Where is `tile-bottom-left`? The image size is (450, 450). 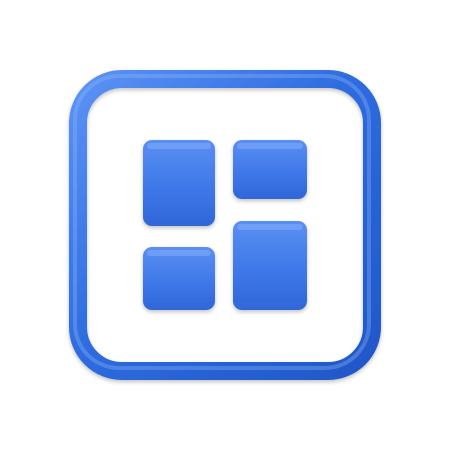
tile-bottom-left is located at coordinates (179, 278).